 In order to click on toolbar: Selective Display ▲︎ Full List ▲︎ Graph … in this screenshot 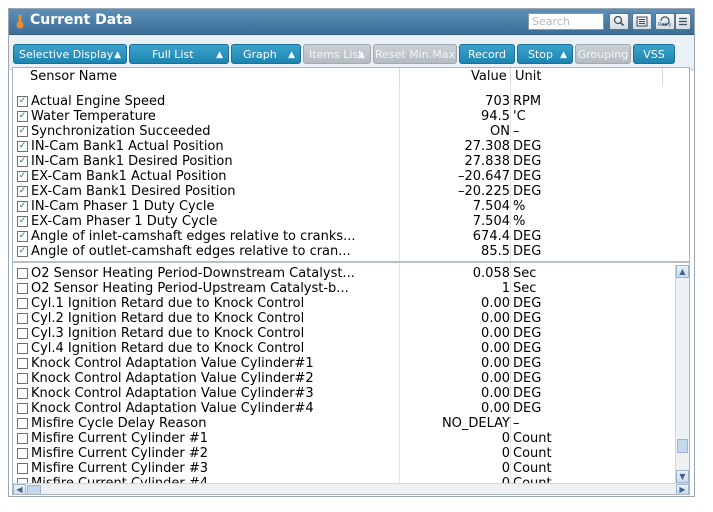, I will do `click(351, 52)`.